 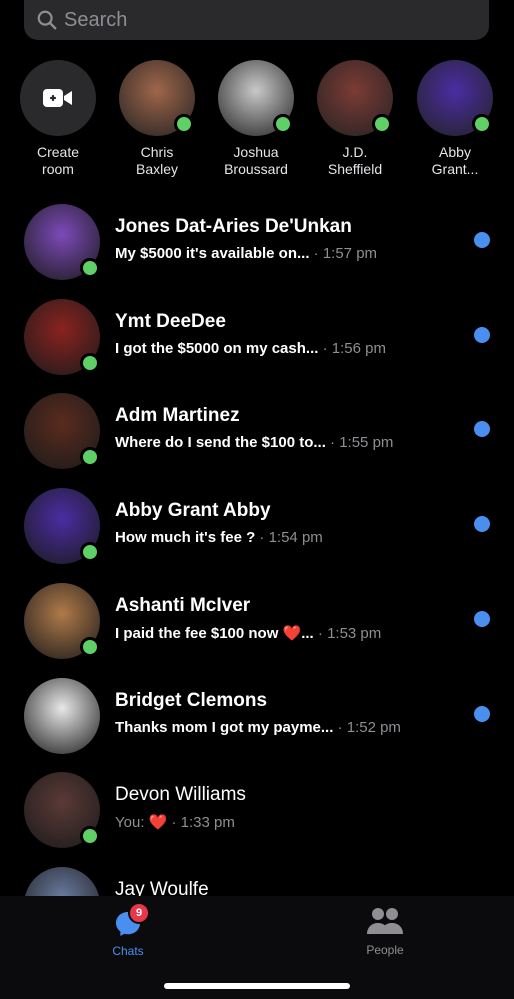 What do you see at coordinates (345, 253) in the screenshot?
I see `timestamp: · 1:57 pm` at bounding box center [345, 253].